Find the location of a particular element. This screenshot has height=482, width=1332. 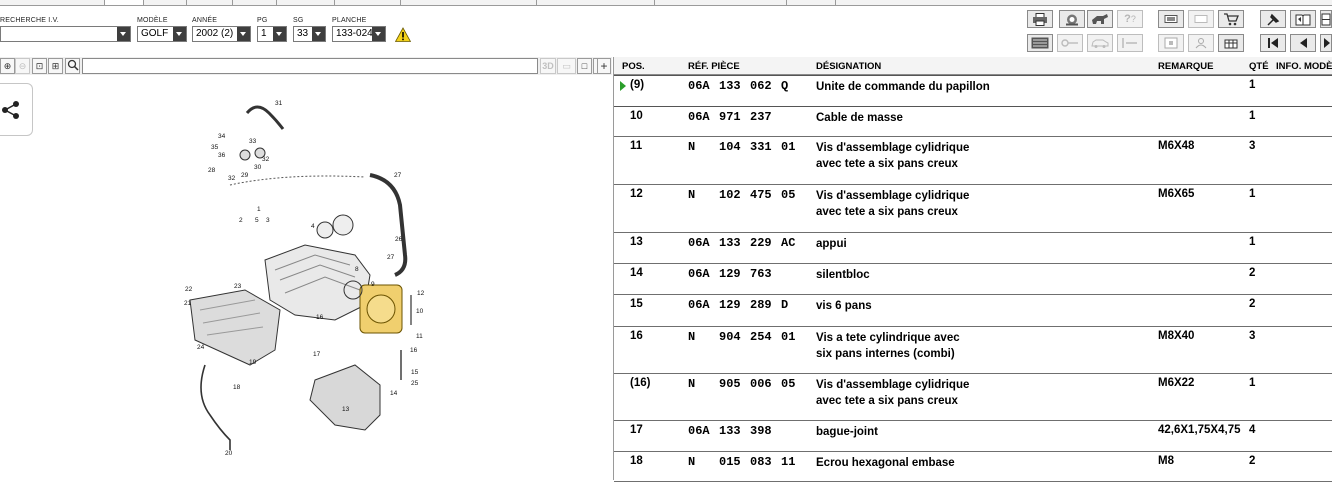

callout-10: 10 is located at coordinates (420, 311).